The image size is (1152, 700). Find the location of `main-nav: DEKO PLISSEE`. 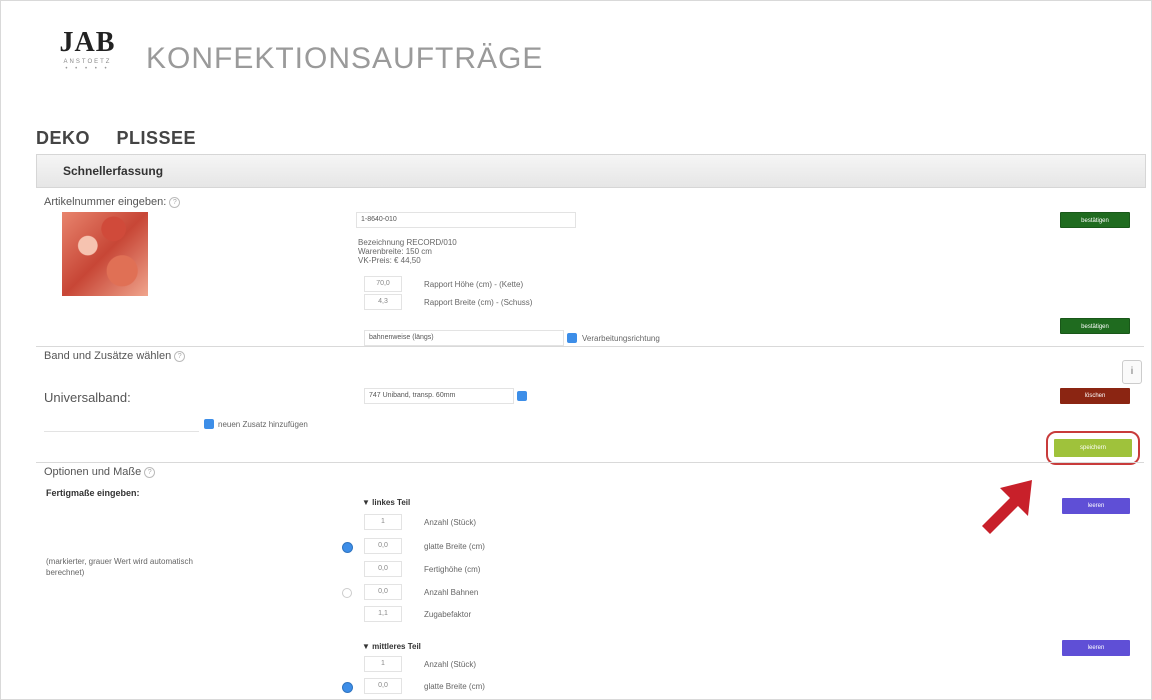

main-nav: DEKO PLISSEE is located at coordinates (127, 138).